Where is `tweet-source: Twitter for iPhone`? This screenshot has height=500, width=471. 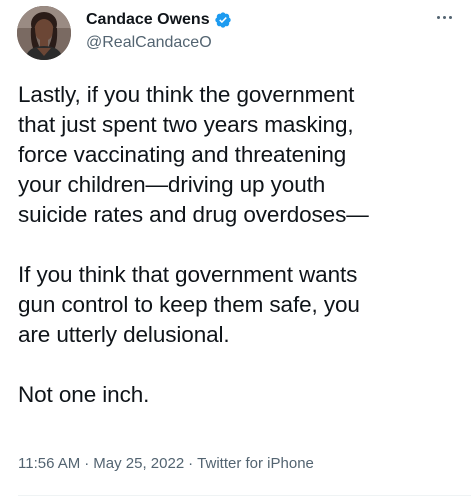 tweet-source: Twitter for iPhone is located at coordinates (255, 463).